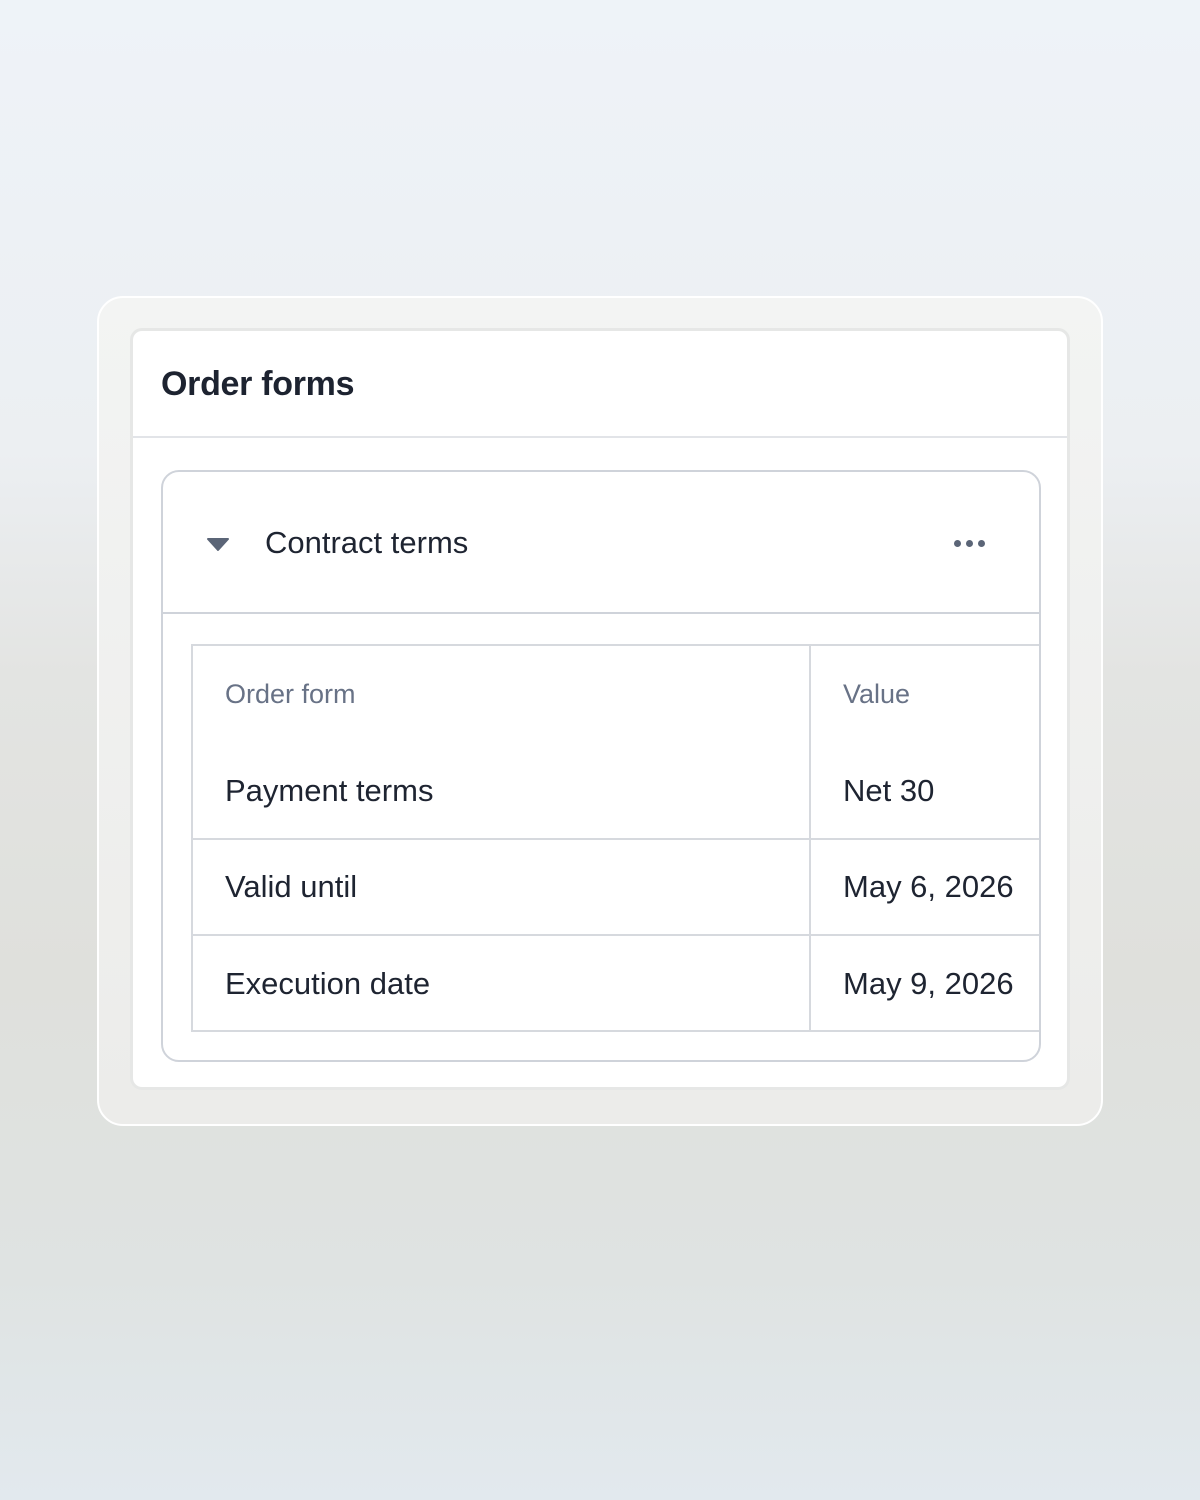 This screenshot has height=1500, width=1200. I want to click on table-row: Execution date May 9, 2026, so click(616, 982).